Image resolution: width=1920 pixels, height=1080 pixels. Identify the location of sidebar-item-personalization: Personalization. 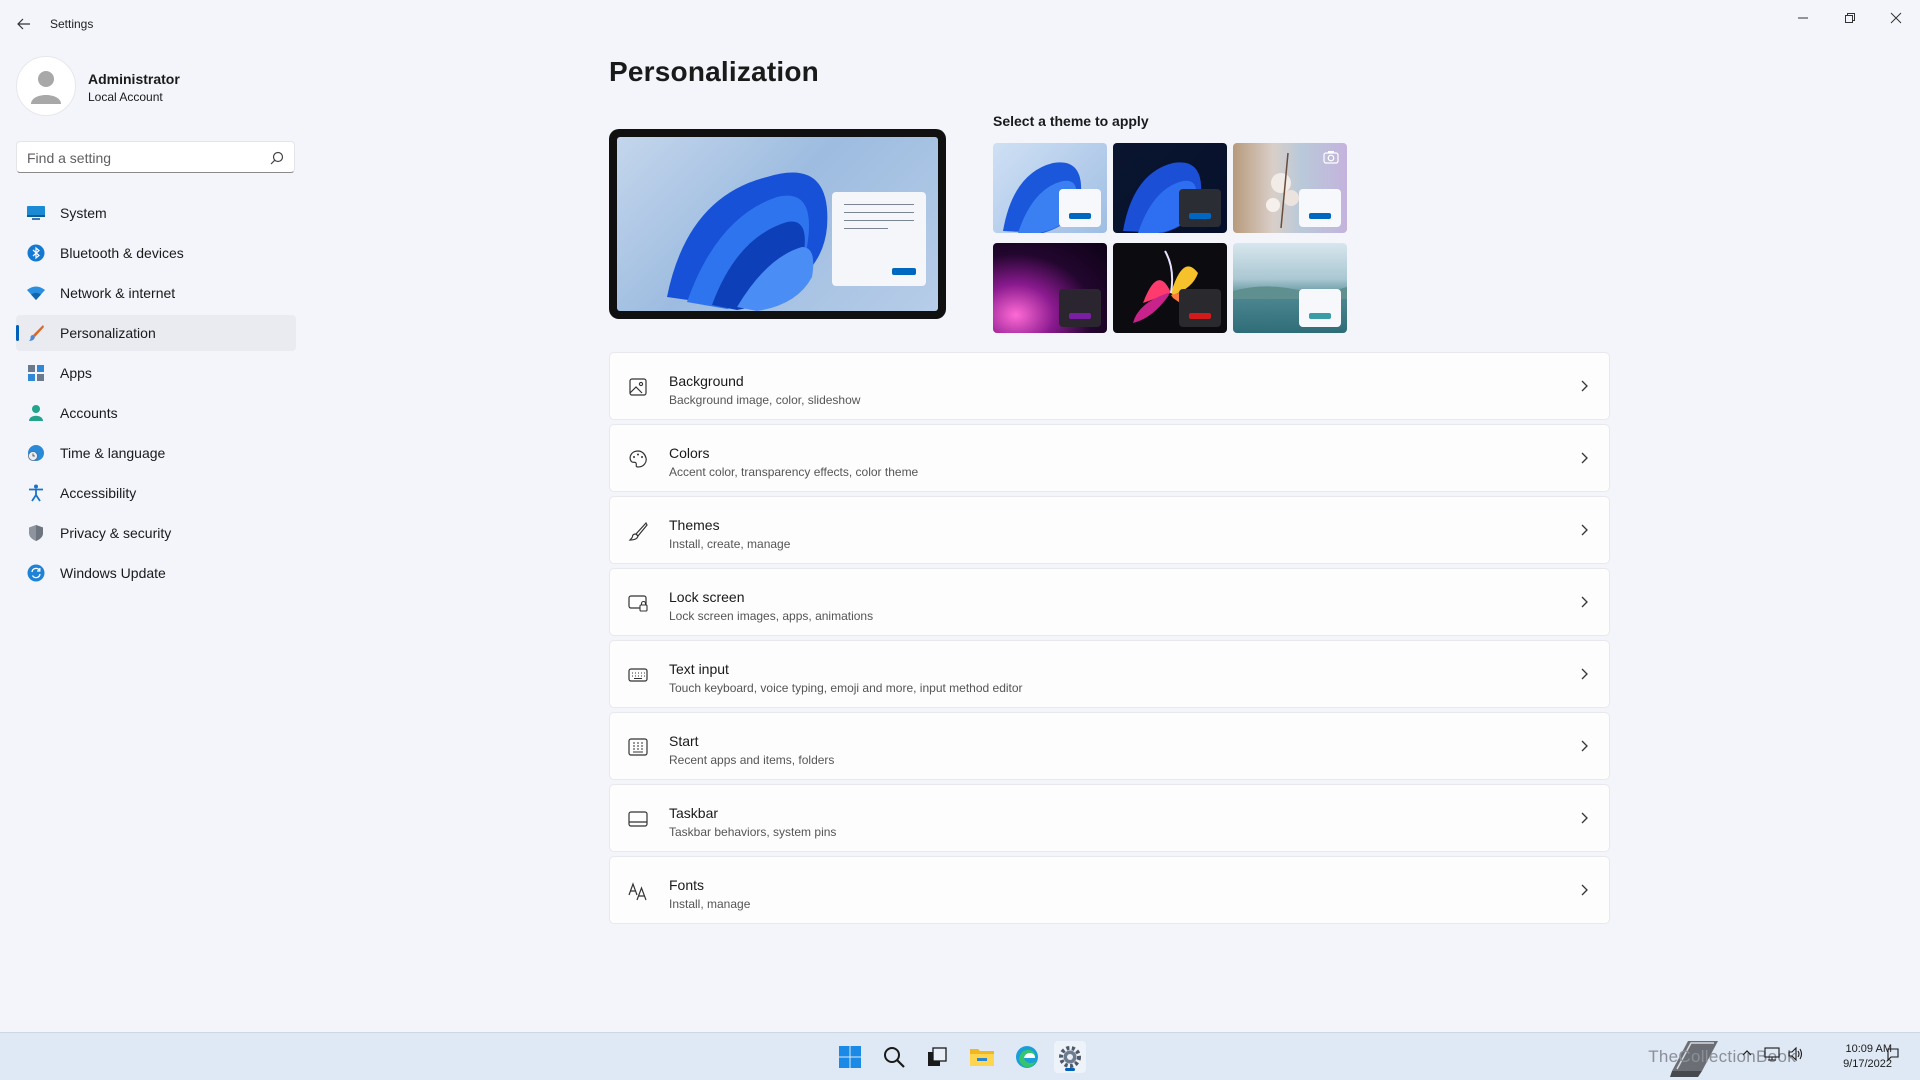
(156, 333).